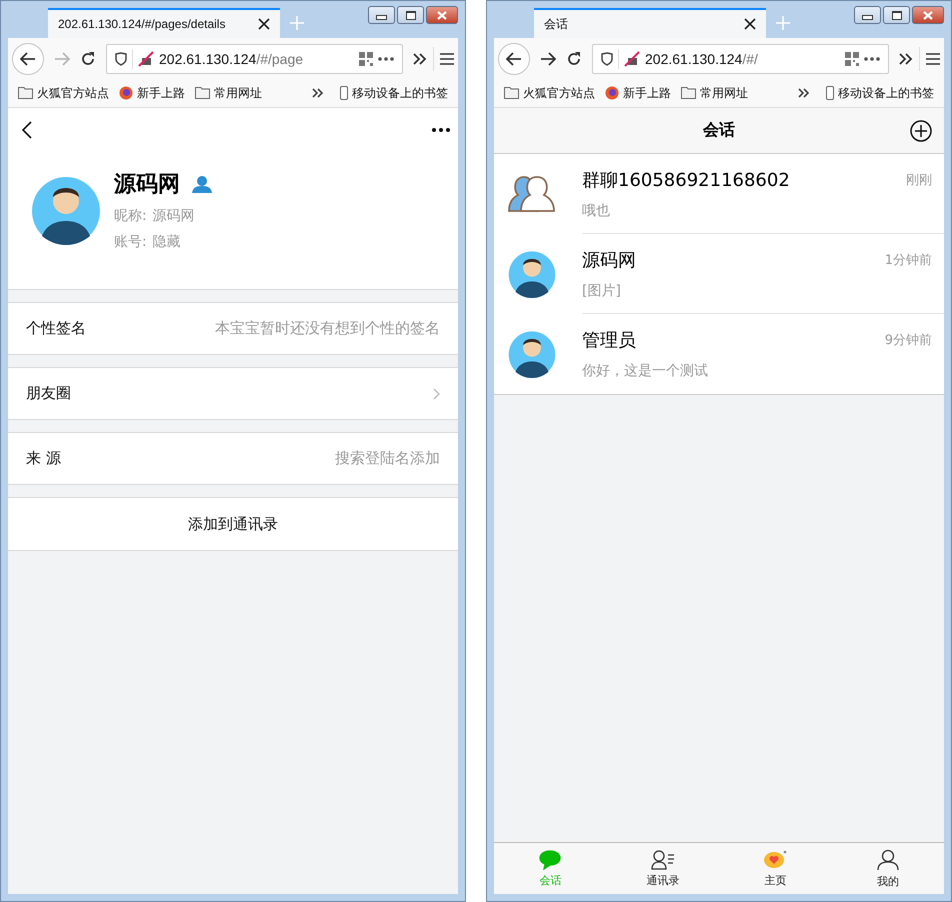  I want to click on chat-bubble-icon, so click(550, 860).